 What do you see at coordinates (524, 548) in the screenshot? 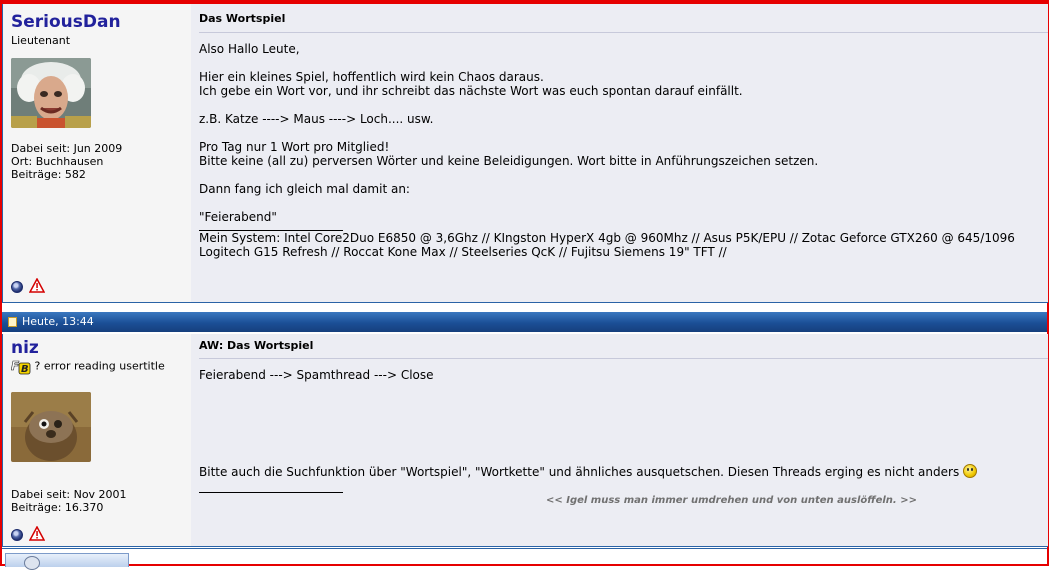
I see `bottom-divider` at bounding box center [524, 548].